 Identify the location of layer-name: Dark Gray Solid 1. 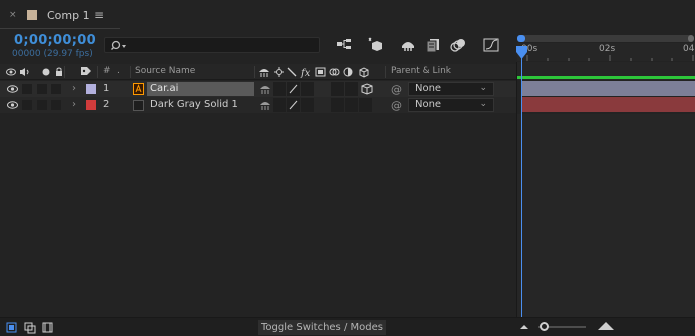
(200, 105).